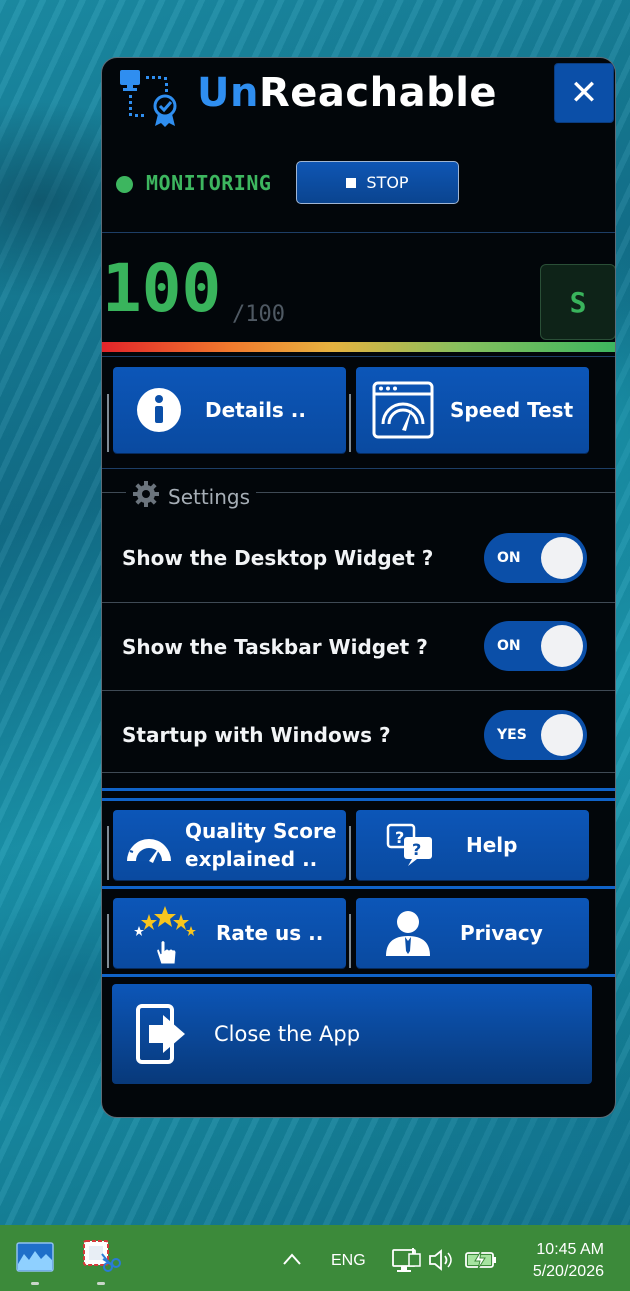 The width and height of the screenshot is (630, 1291). What do you see at coordinates (163, 1034) in the screenshot?
I see `exit-door-icon` at bounding box center [163, 1034].